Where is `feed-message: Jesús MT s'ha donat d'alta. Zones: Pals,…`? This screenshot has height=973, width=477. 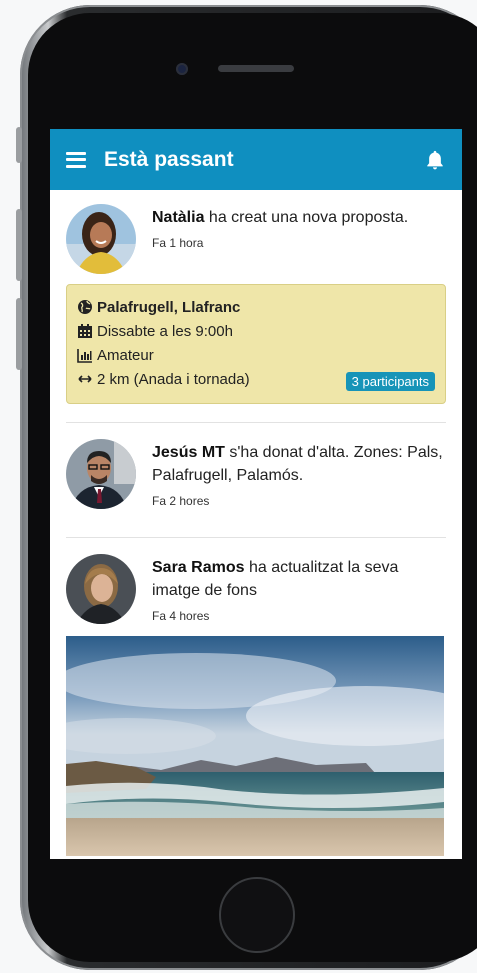
feed-message: Jesús MT s'ha donat d'alta. Zones: Pals,… is located at coordinates (297, 464).